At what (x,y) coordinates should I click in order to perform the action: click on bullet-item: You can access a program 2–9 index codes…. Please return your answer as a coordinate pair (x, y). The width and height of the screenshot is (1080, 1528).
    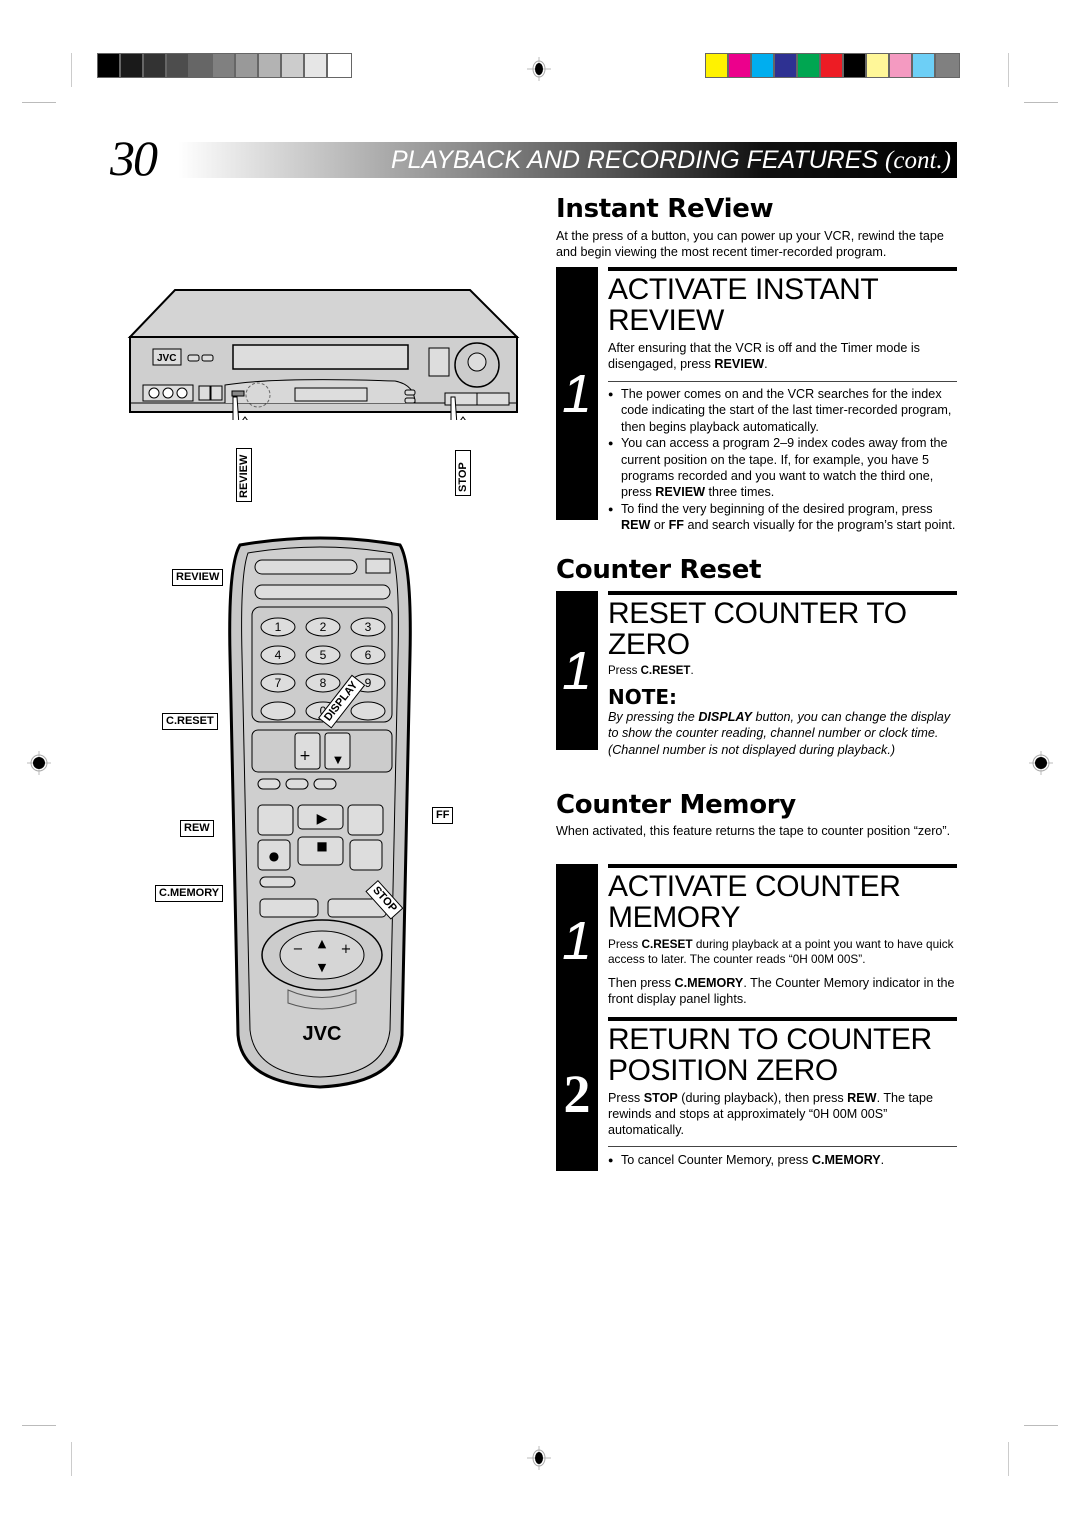
    Looking at the image, I should click on (782, 468).